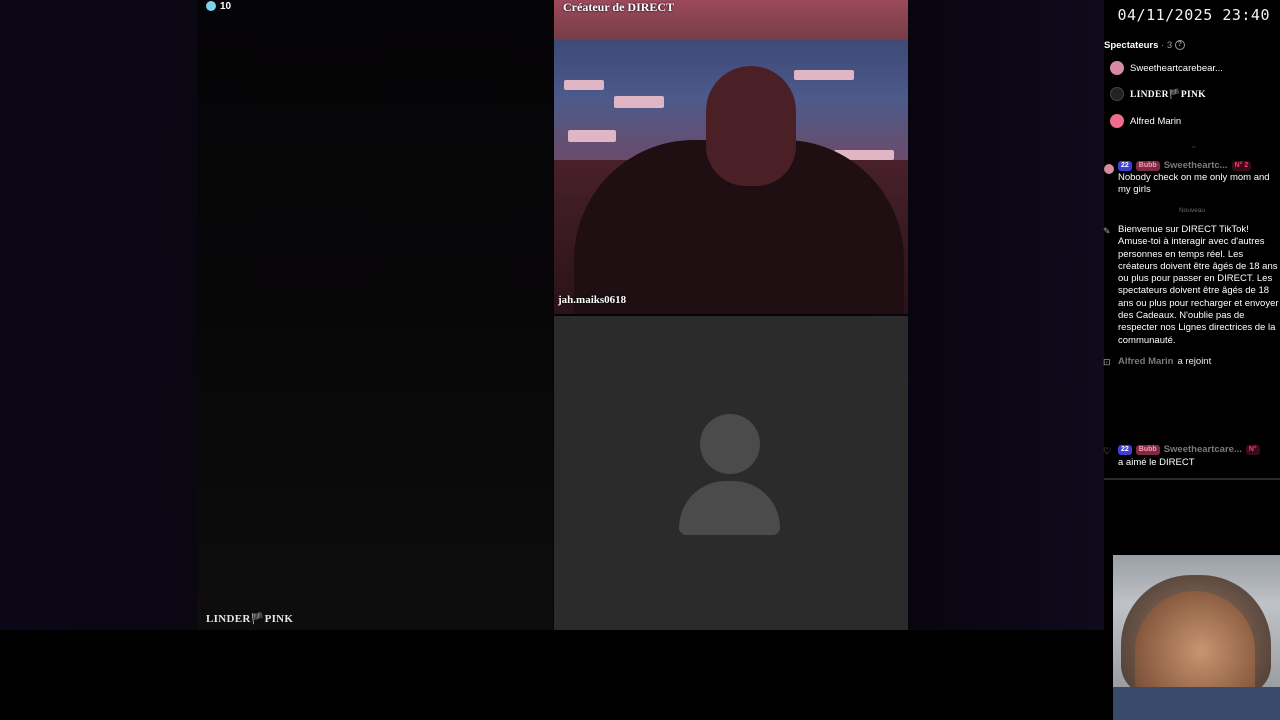  I want to click on guest-username: jah.maiks0618, so click(592, 300).